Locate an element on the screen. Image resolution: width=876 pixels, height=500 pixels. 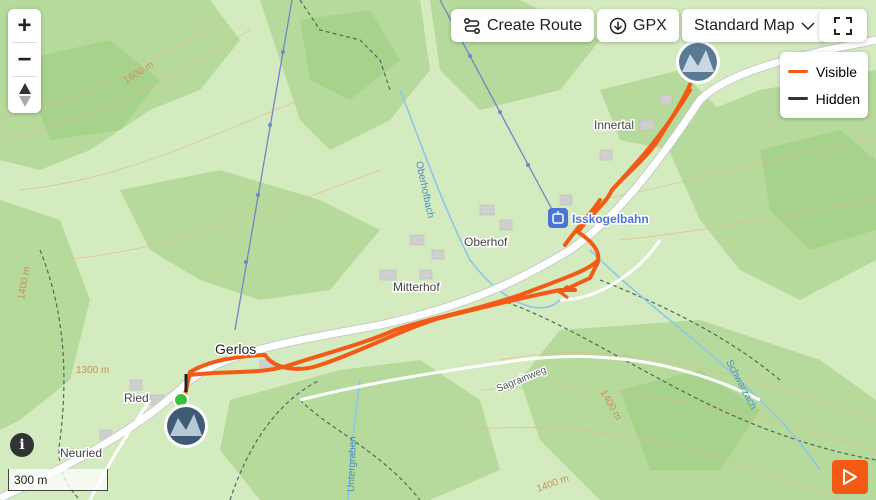
fullscreen-icon is located at coordinates (843, 25).